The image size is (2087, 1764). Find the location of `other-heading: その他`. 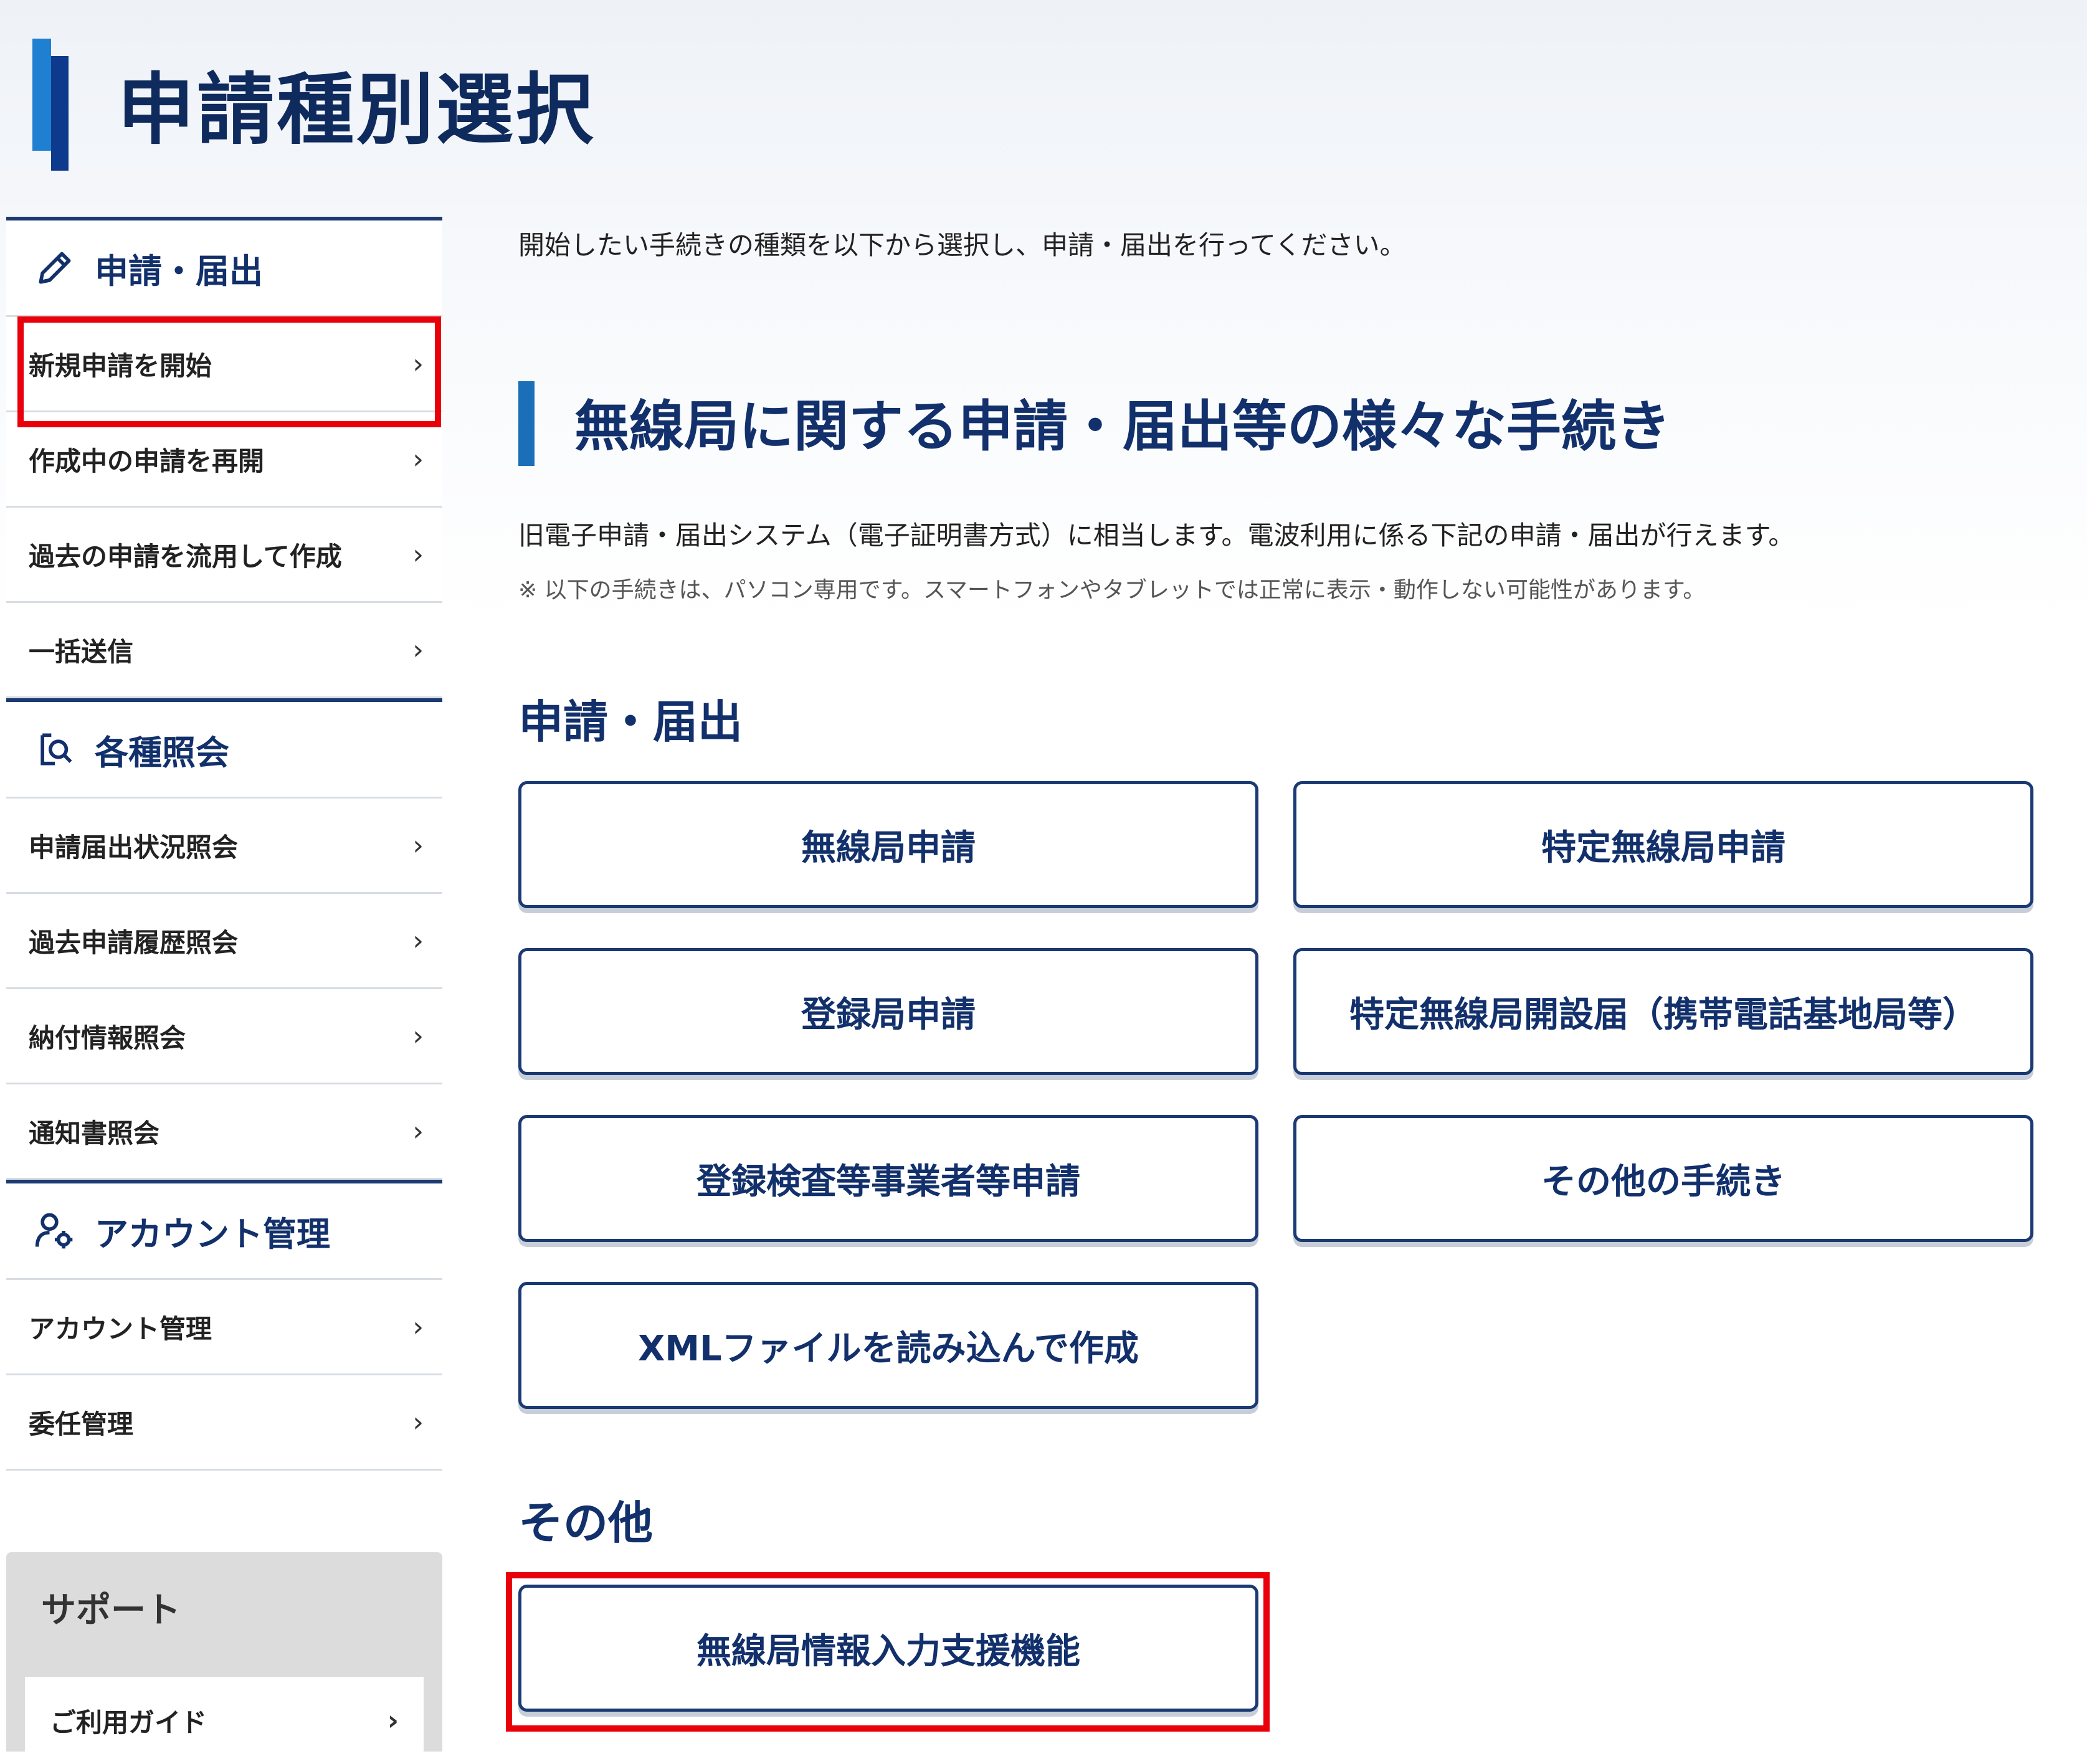

other-heading: その他 is located at coordinates (586, 1523).